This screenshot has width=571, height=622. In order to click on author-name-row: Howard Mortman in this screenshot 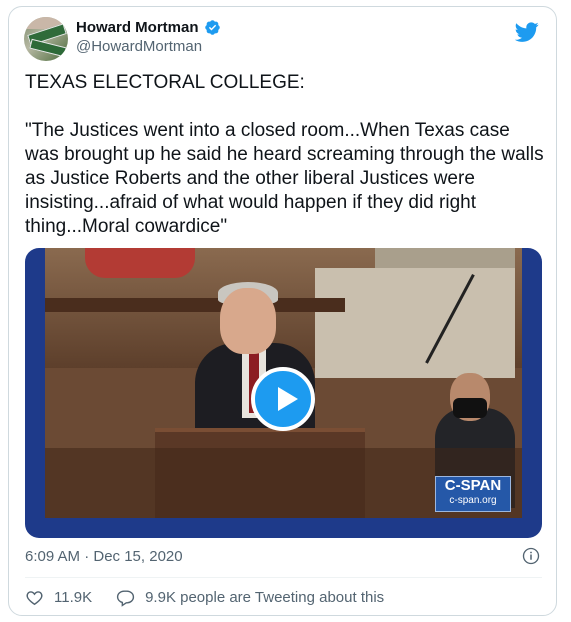, I will do `click(148, 27)`.